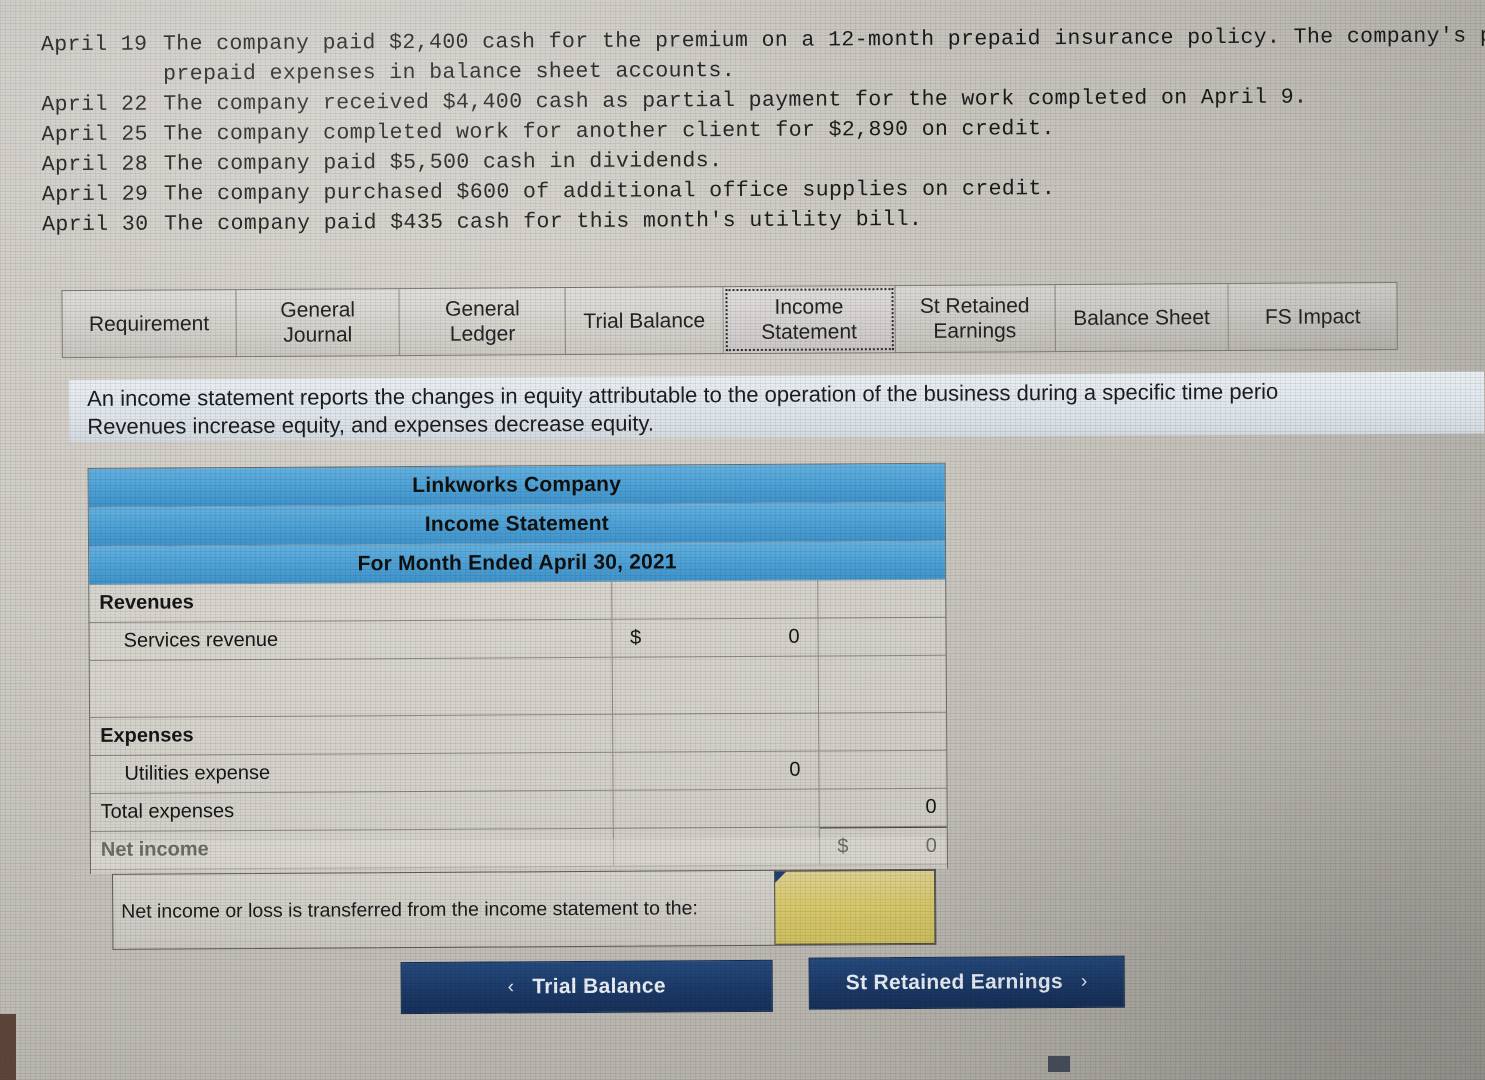 This screenshot has height=1080, width=1485. What do you see at coordinates (516, 485) in the screenshot?
I see `statement-company-name: Linkworks Company` at bounding box center [516, 485].